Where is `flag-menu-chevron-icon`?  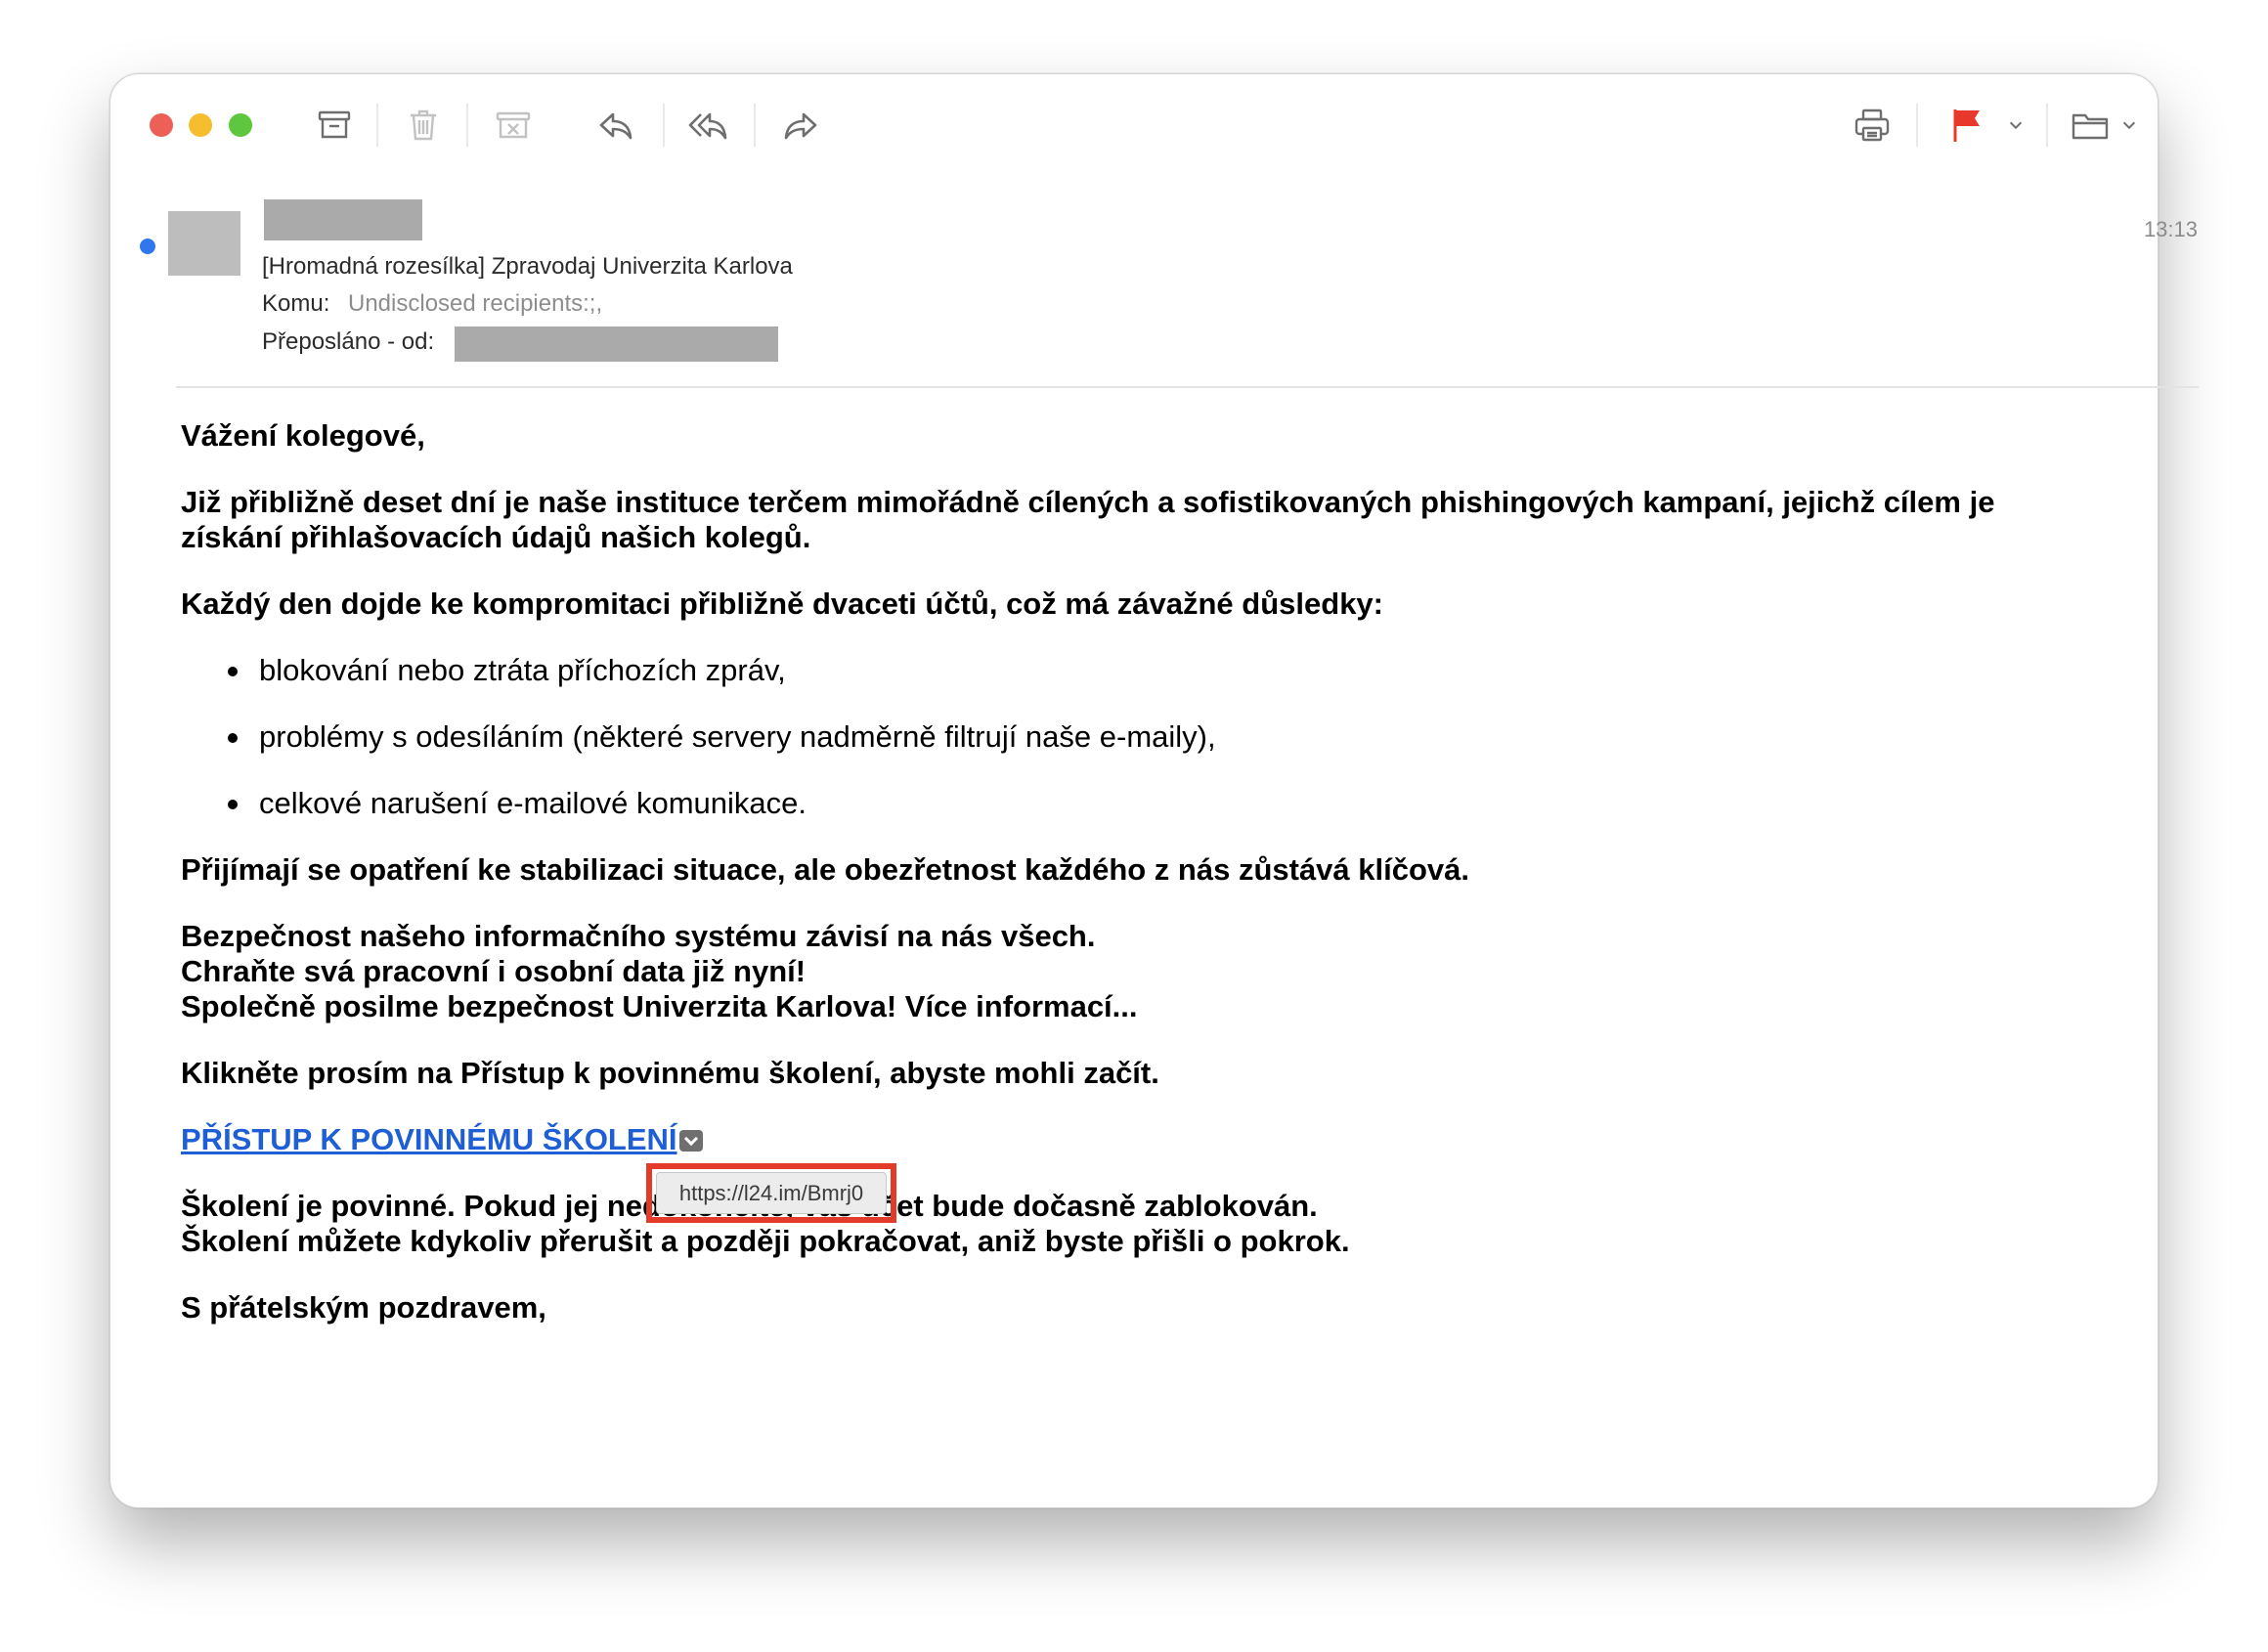 flag-menu-chevron-icon is located at coordinates (2016, 125).